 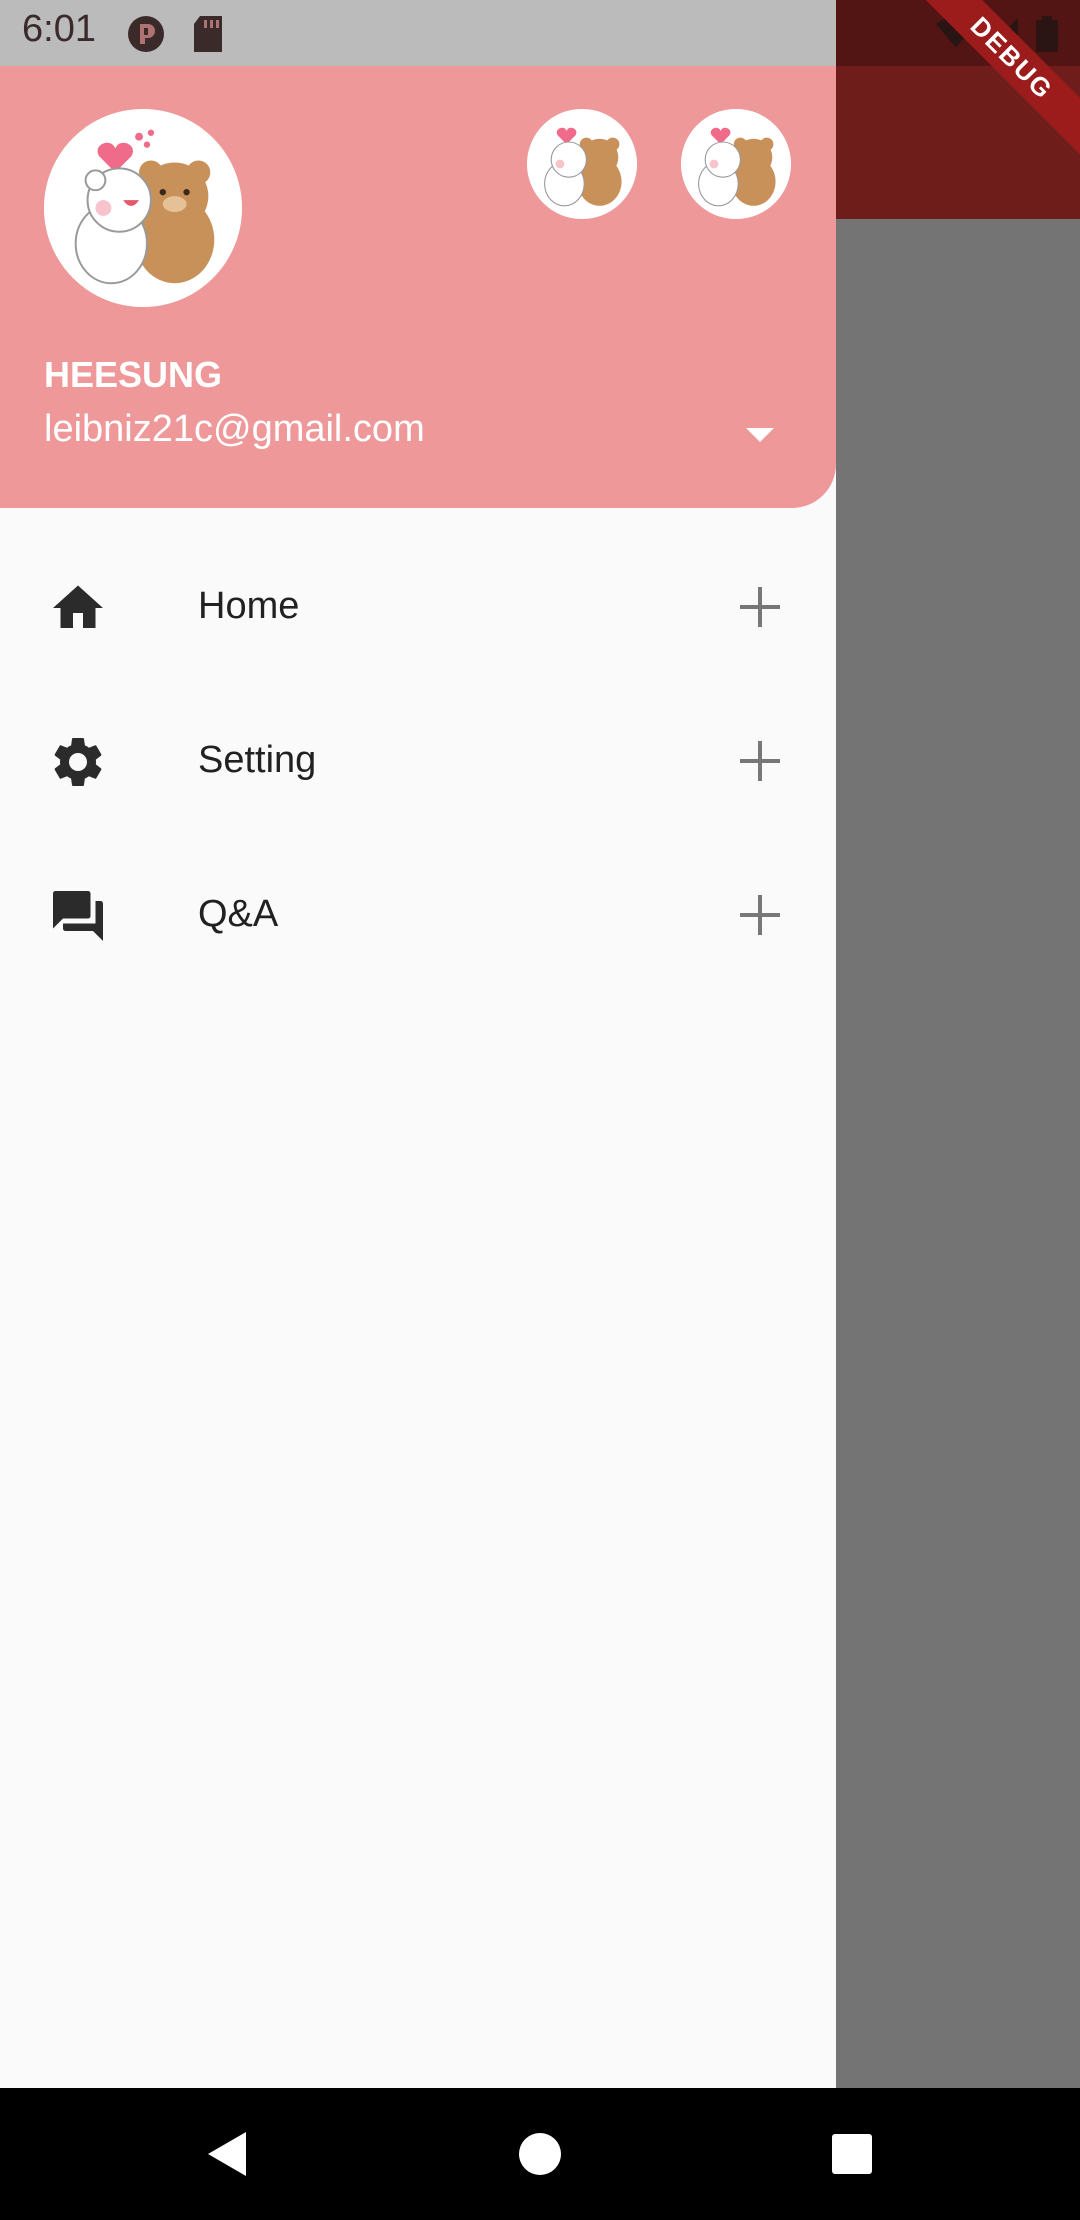 What do you see at coordinates (760, 436) in the screenshot?
I see `account-dropdown-icon` at bounding box center [760, 436].